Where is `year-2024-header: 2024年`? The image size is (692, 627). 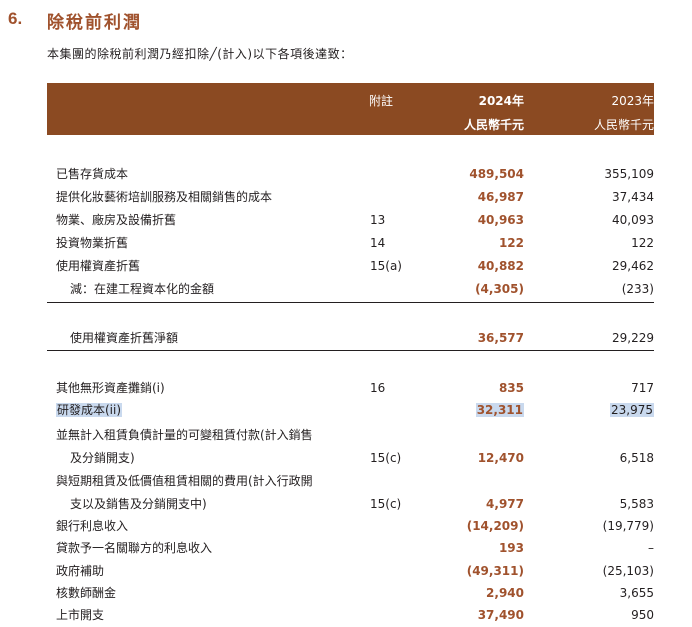
year-2024-header: 2024年 is located at coordinates (501, 101).